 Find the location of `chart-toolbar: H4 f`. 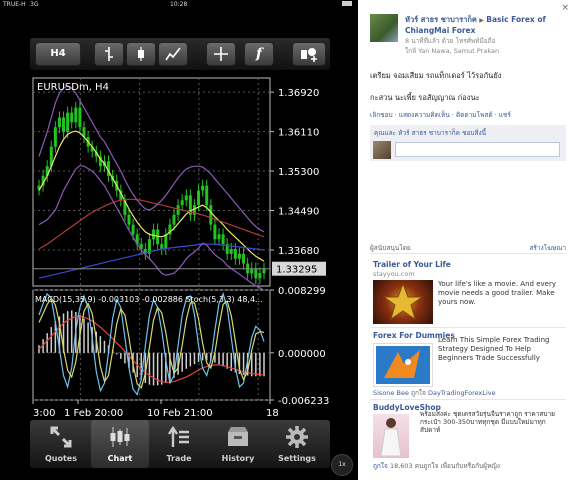

chart-toolbar: H4 f is located at coordinates (180, 54).